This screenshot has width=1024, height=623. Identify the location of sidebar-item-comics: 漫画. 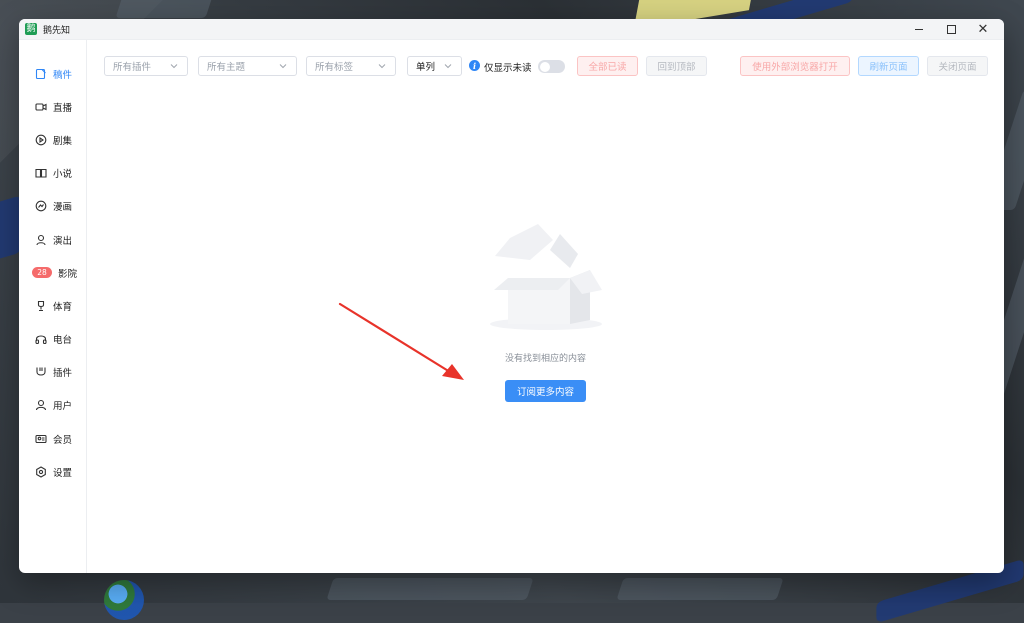
(52, 206).